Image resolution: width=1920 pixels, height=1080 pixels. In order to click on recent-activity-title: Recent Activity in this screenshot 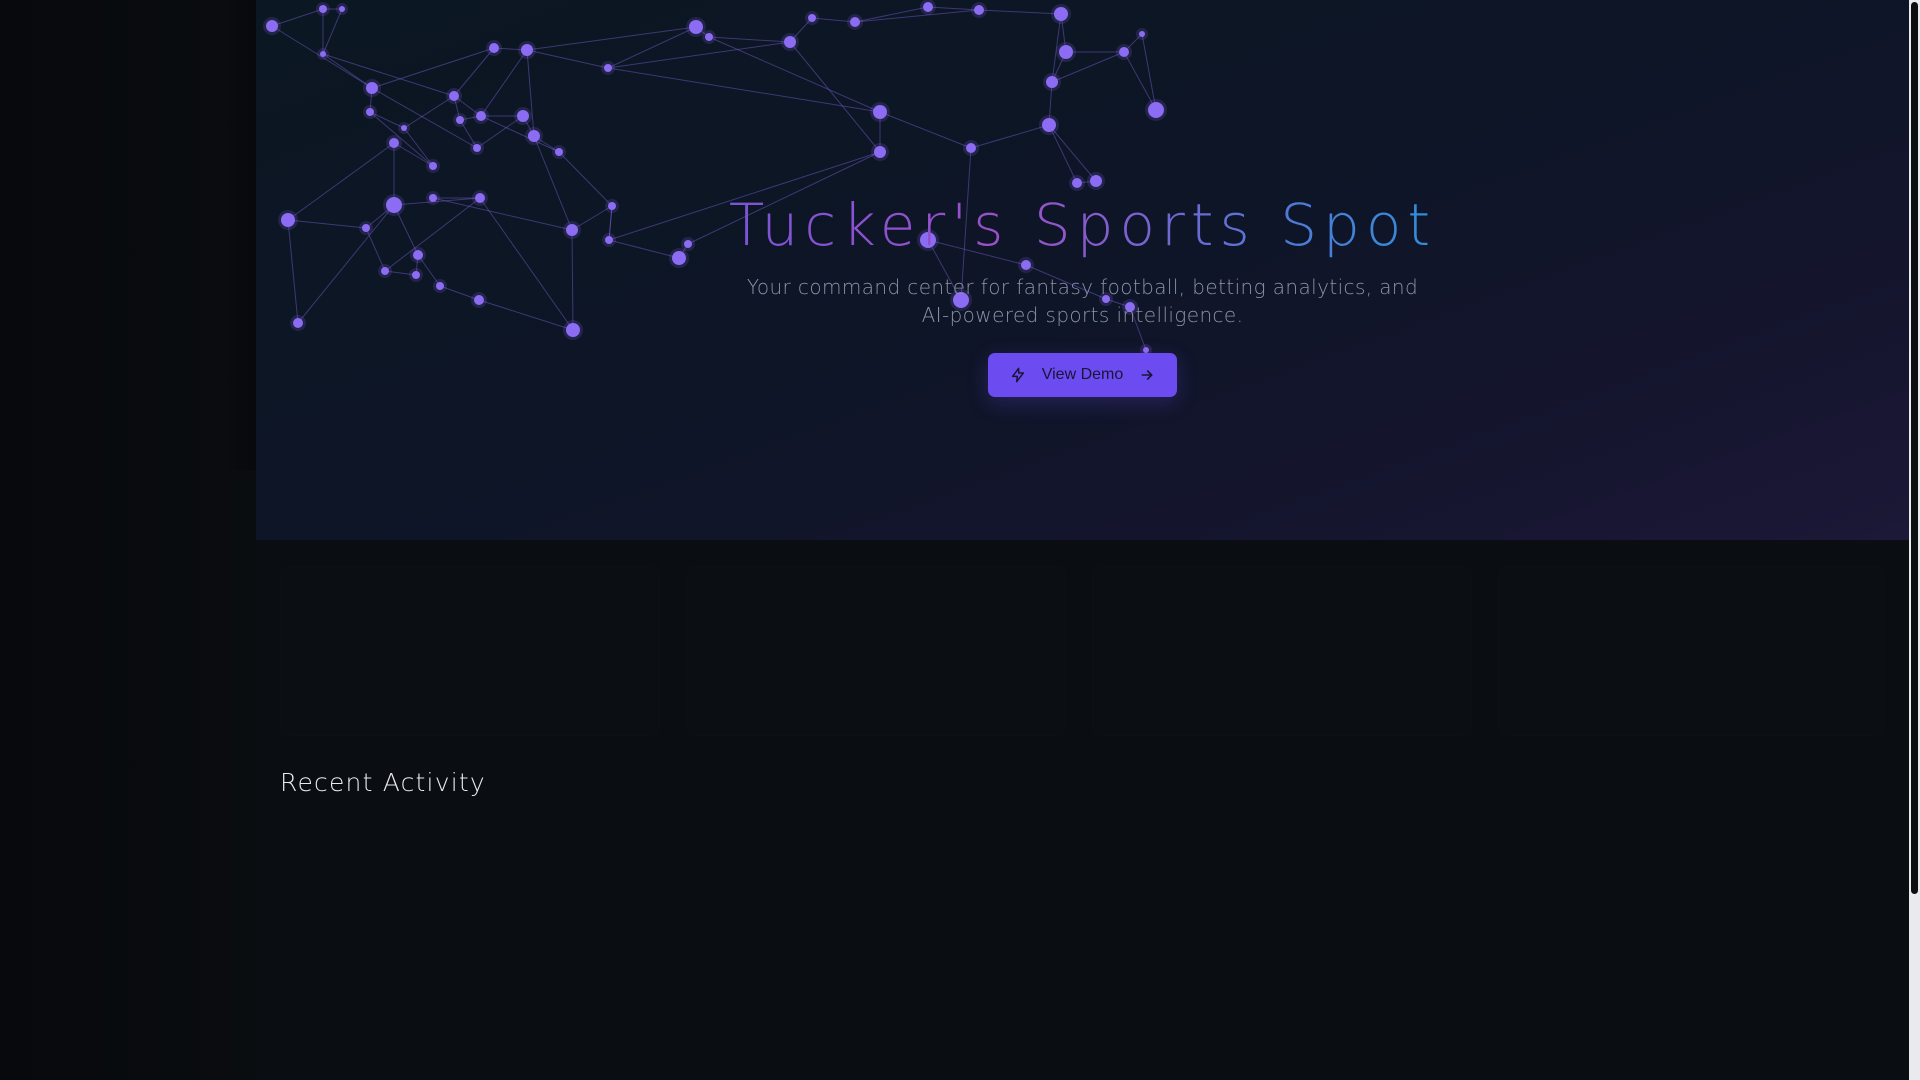, I will do `click(383, 782)`.